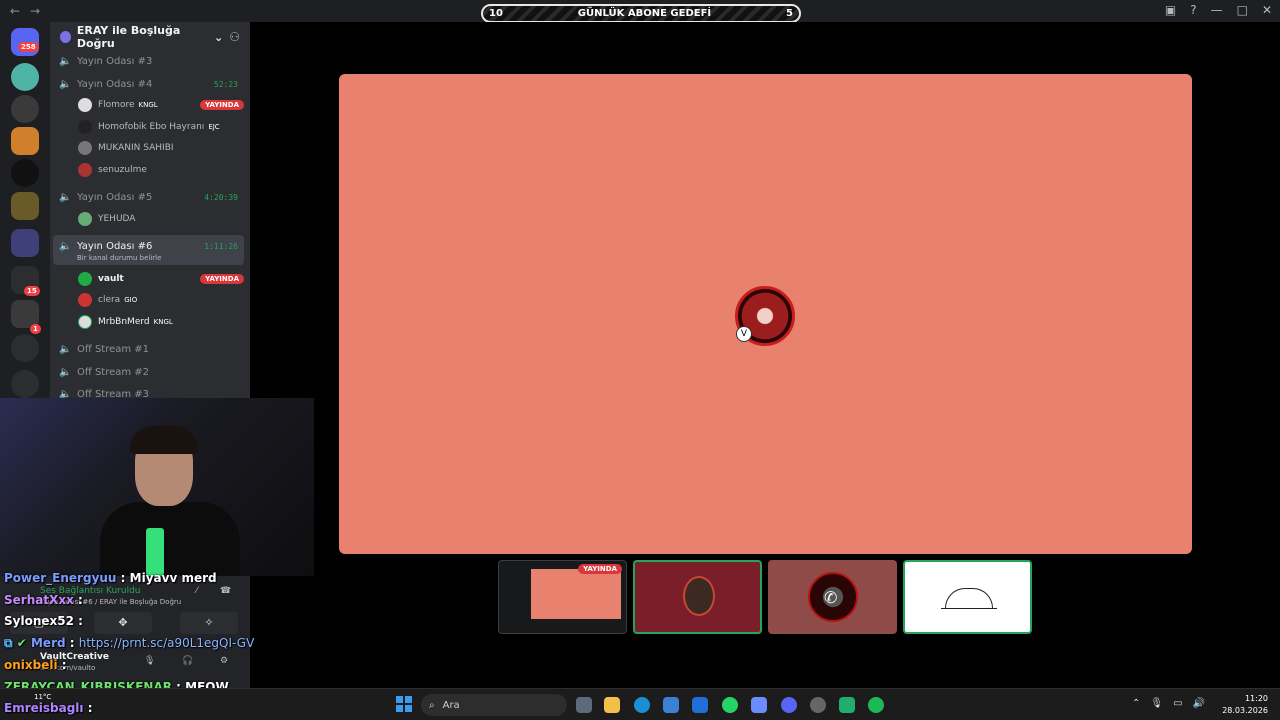 The image size is (1280, 720). What do you see at coordinates (161, 219) in the screenshot?
I see `voice-user: YEHUDA` at bounding box center [161, 219].